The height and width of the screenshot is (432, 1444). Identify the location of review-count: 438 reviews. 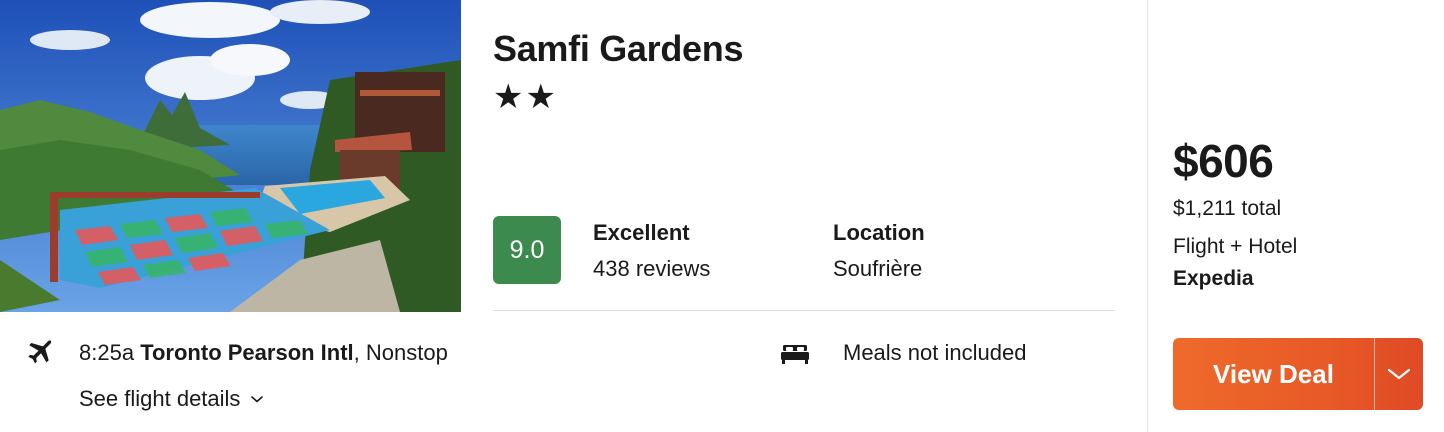
(652, 268).